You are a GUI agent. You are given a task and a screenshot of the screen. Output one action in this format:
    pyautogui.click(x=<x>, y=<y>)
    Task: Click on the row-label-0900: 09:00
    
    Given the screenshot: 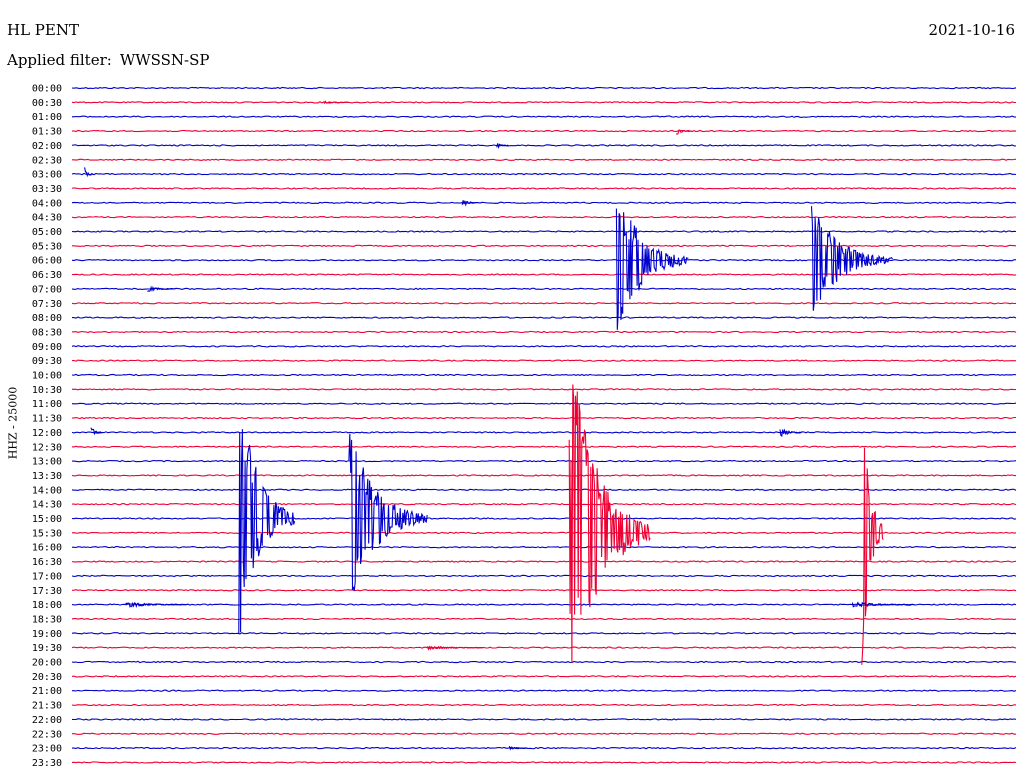 What is the action you would take?
    pyautogui.click(x=47, y=347)
    